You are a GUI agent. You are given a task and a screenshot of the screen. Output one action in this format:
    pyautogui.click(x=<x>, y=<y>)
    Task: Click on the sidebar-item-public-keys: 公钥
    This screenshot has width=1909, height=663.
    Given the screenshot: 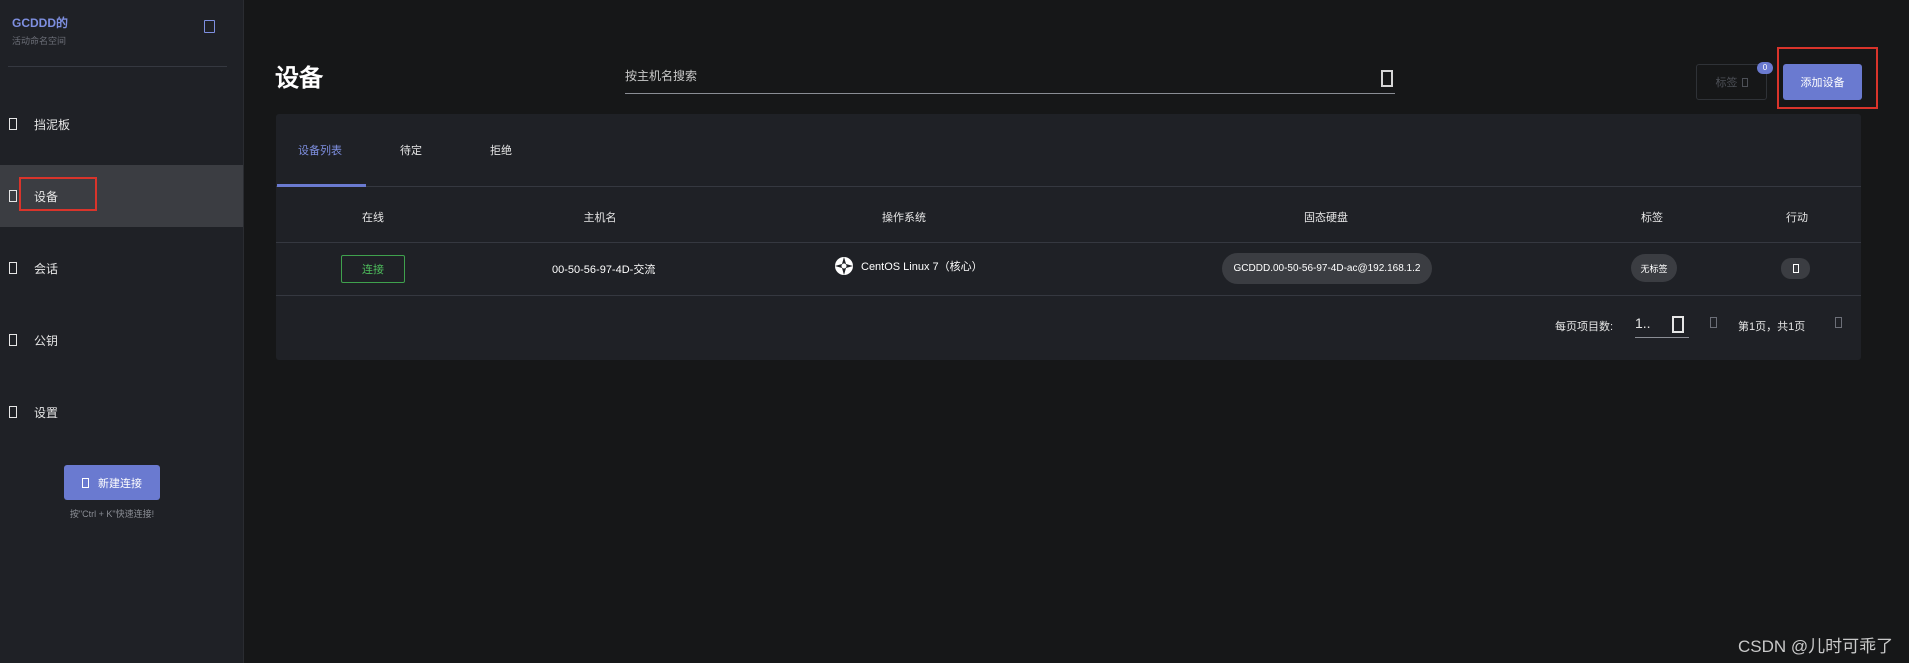 What is the action you would take?
    pyautogui.click(x=121, y=340)
    